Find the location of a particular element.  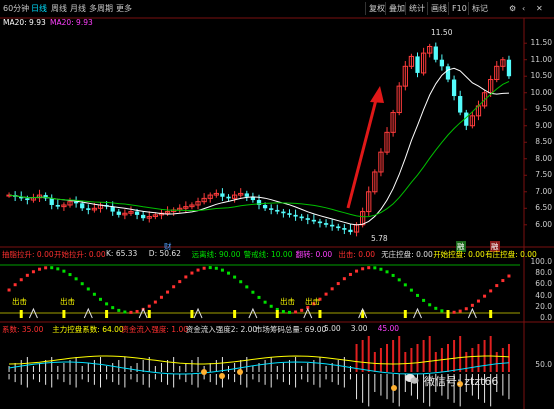

mid-indicator-value: 开始拉升: 0.00 is located at coordinates (80, 254).